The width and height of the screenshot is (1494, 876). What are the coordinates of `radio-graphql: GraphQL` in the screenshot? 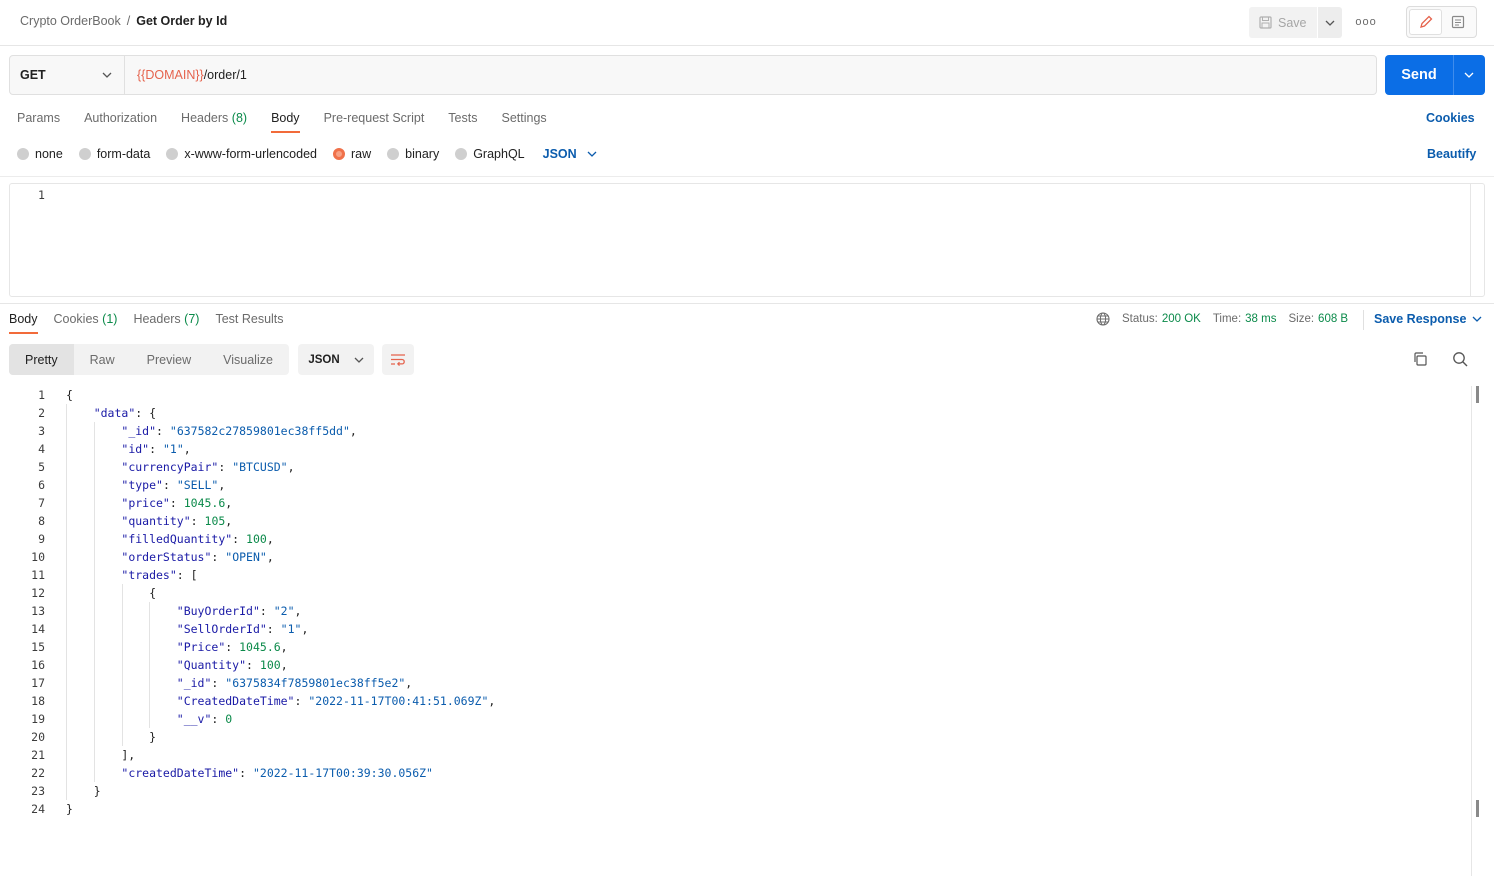 It's located at (490, 154).